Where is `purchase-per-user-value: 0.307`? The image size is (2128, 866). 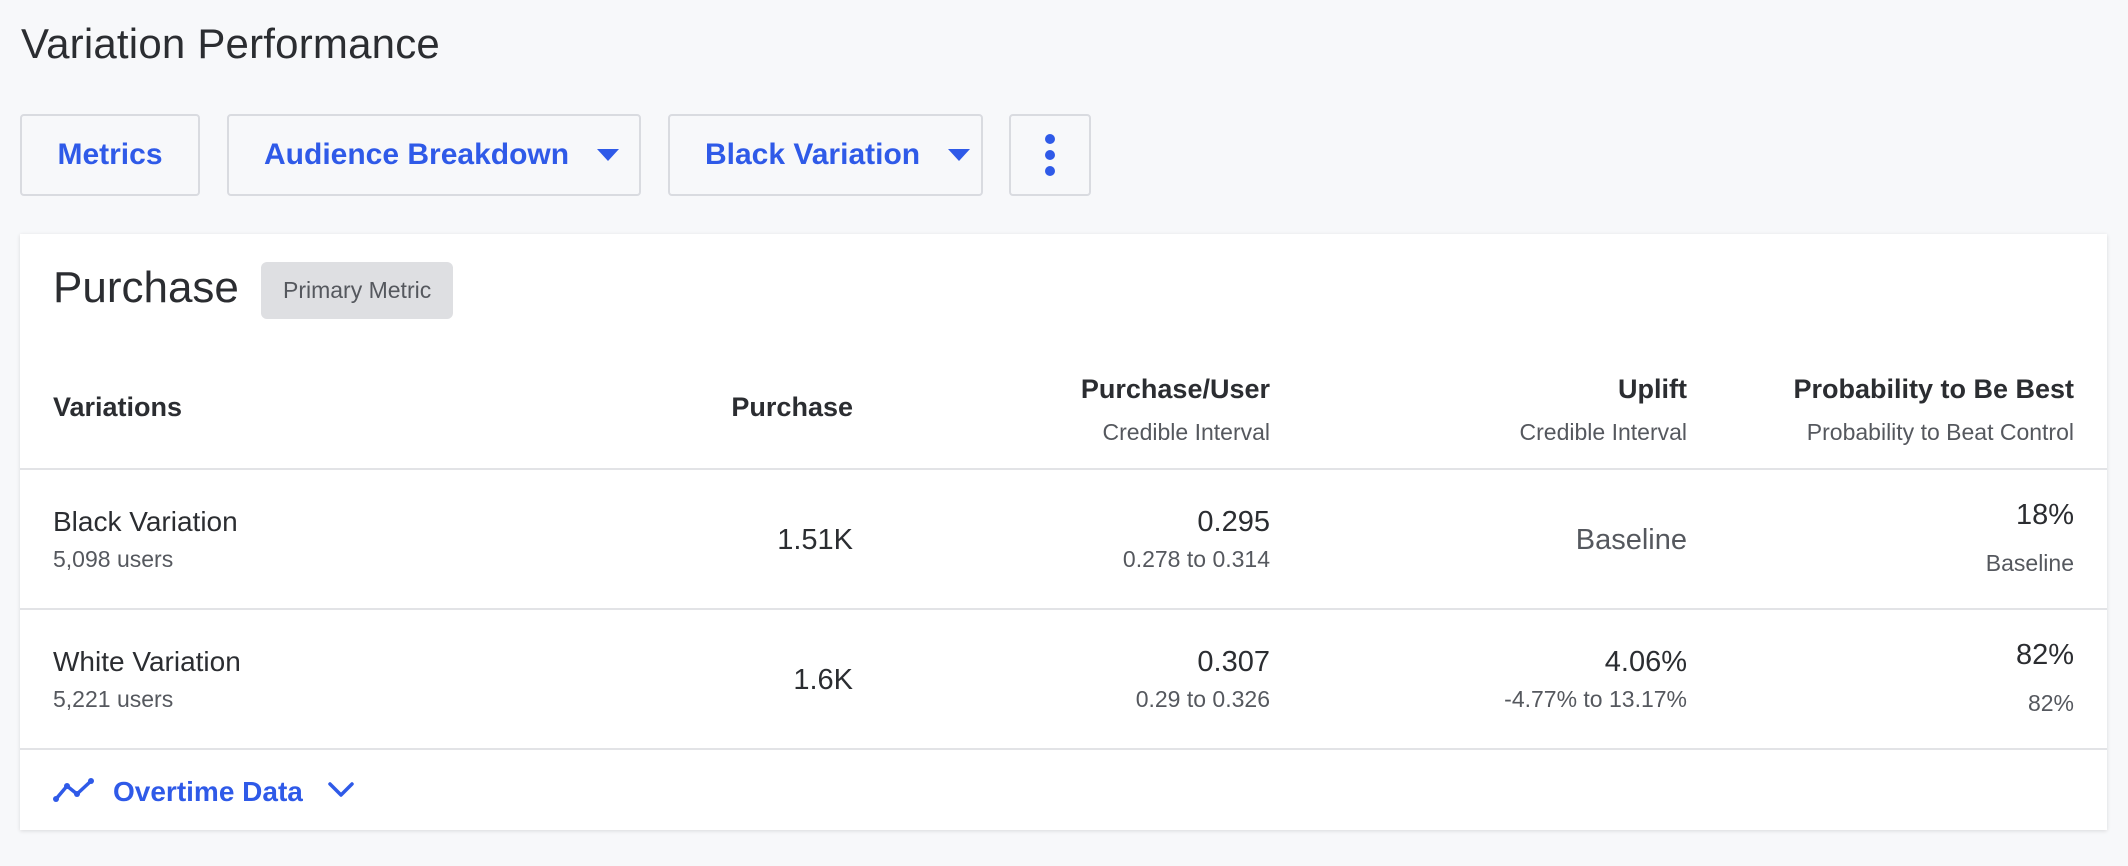
purchase-per-user-value: 0.307 is located at coordinates (1233, 662).